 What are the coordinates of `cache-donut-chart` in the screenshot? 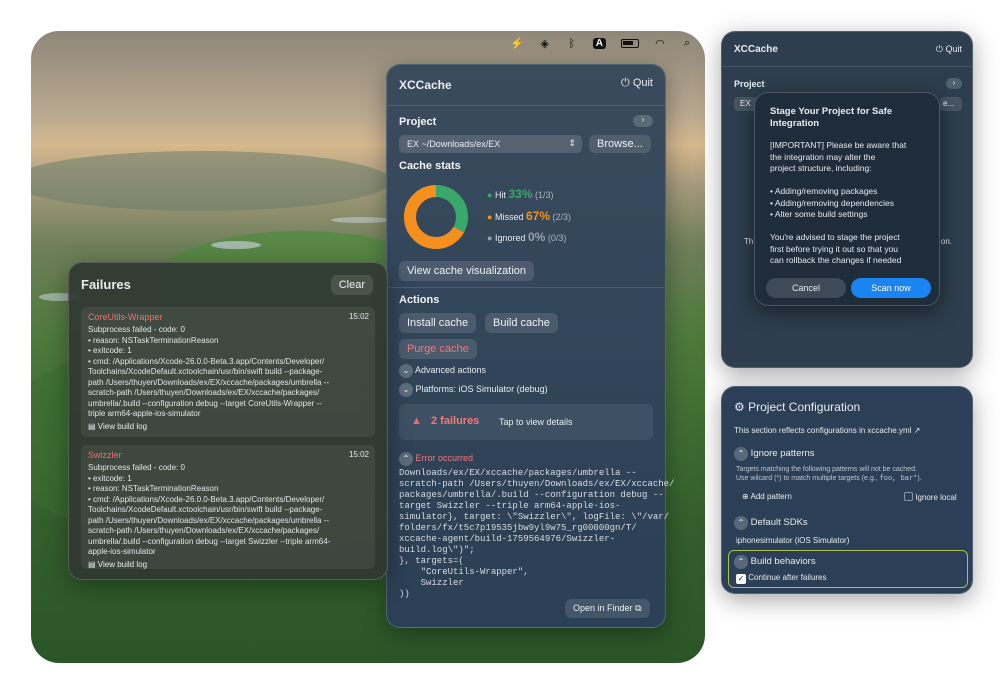 It's located at (436, 217).